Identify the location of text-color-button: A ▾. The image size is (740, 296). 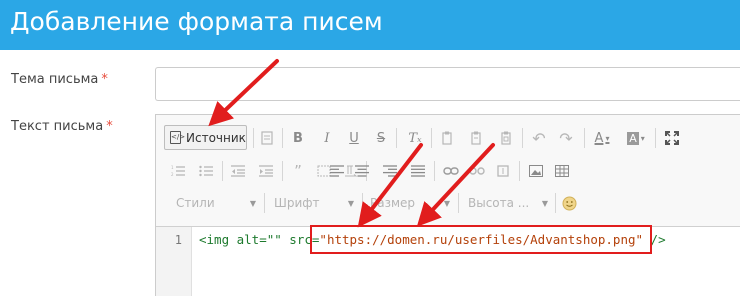
(602, 138).